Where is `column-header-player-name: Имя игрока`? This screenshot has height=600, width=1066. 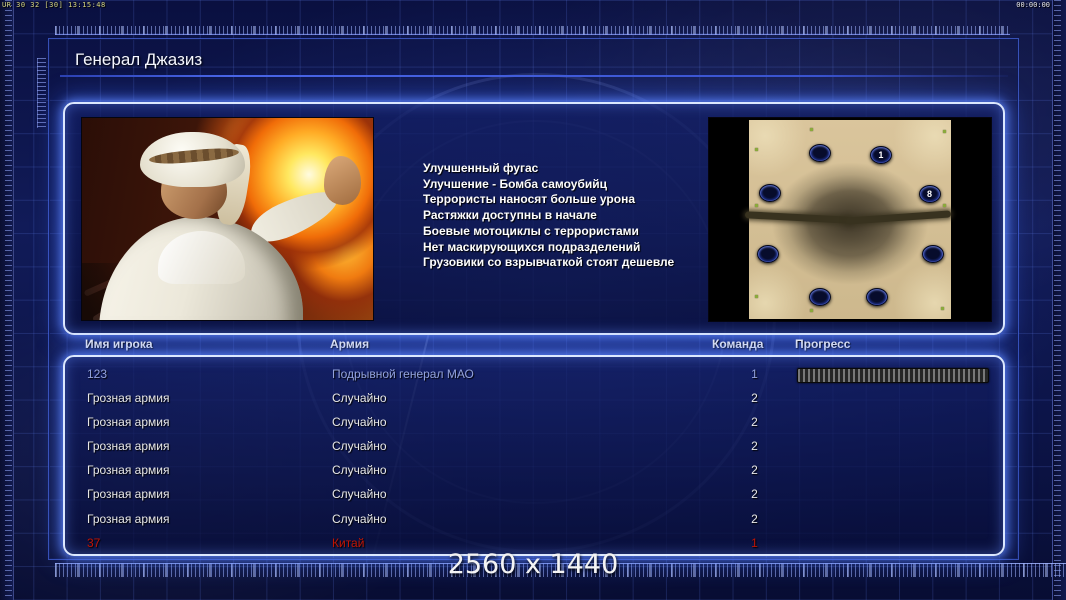 column-header-player-name: Имя игрока is located at coordinates (119, 344).